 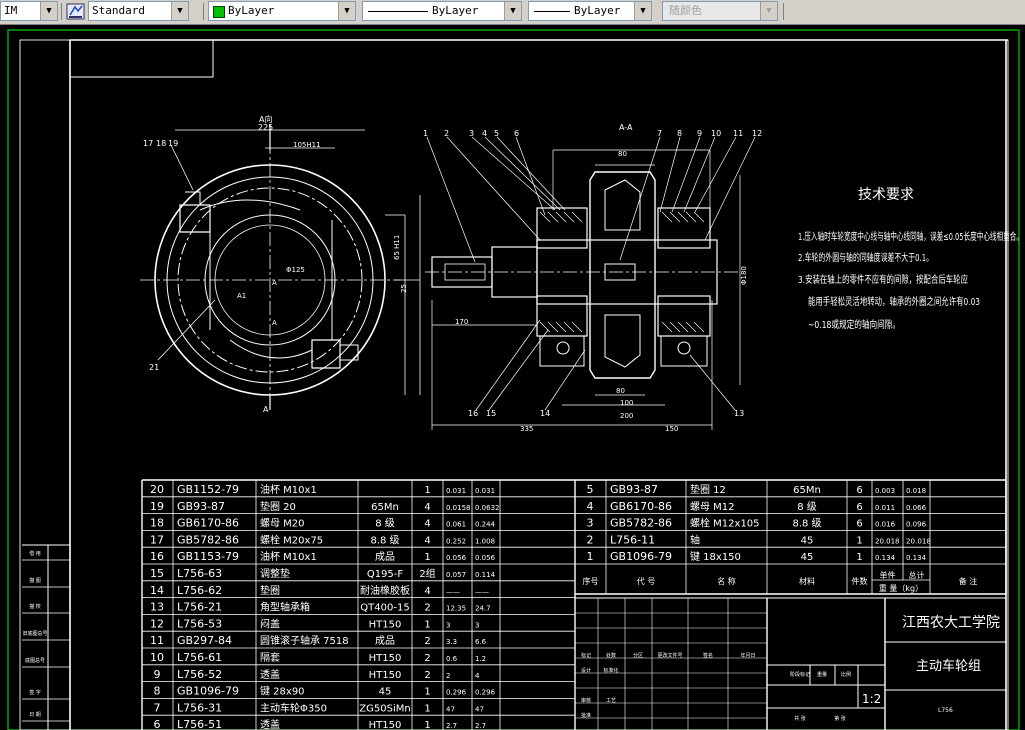 I want to click on text-style-icon, so click(x=76, y=11).